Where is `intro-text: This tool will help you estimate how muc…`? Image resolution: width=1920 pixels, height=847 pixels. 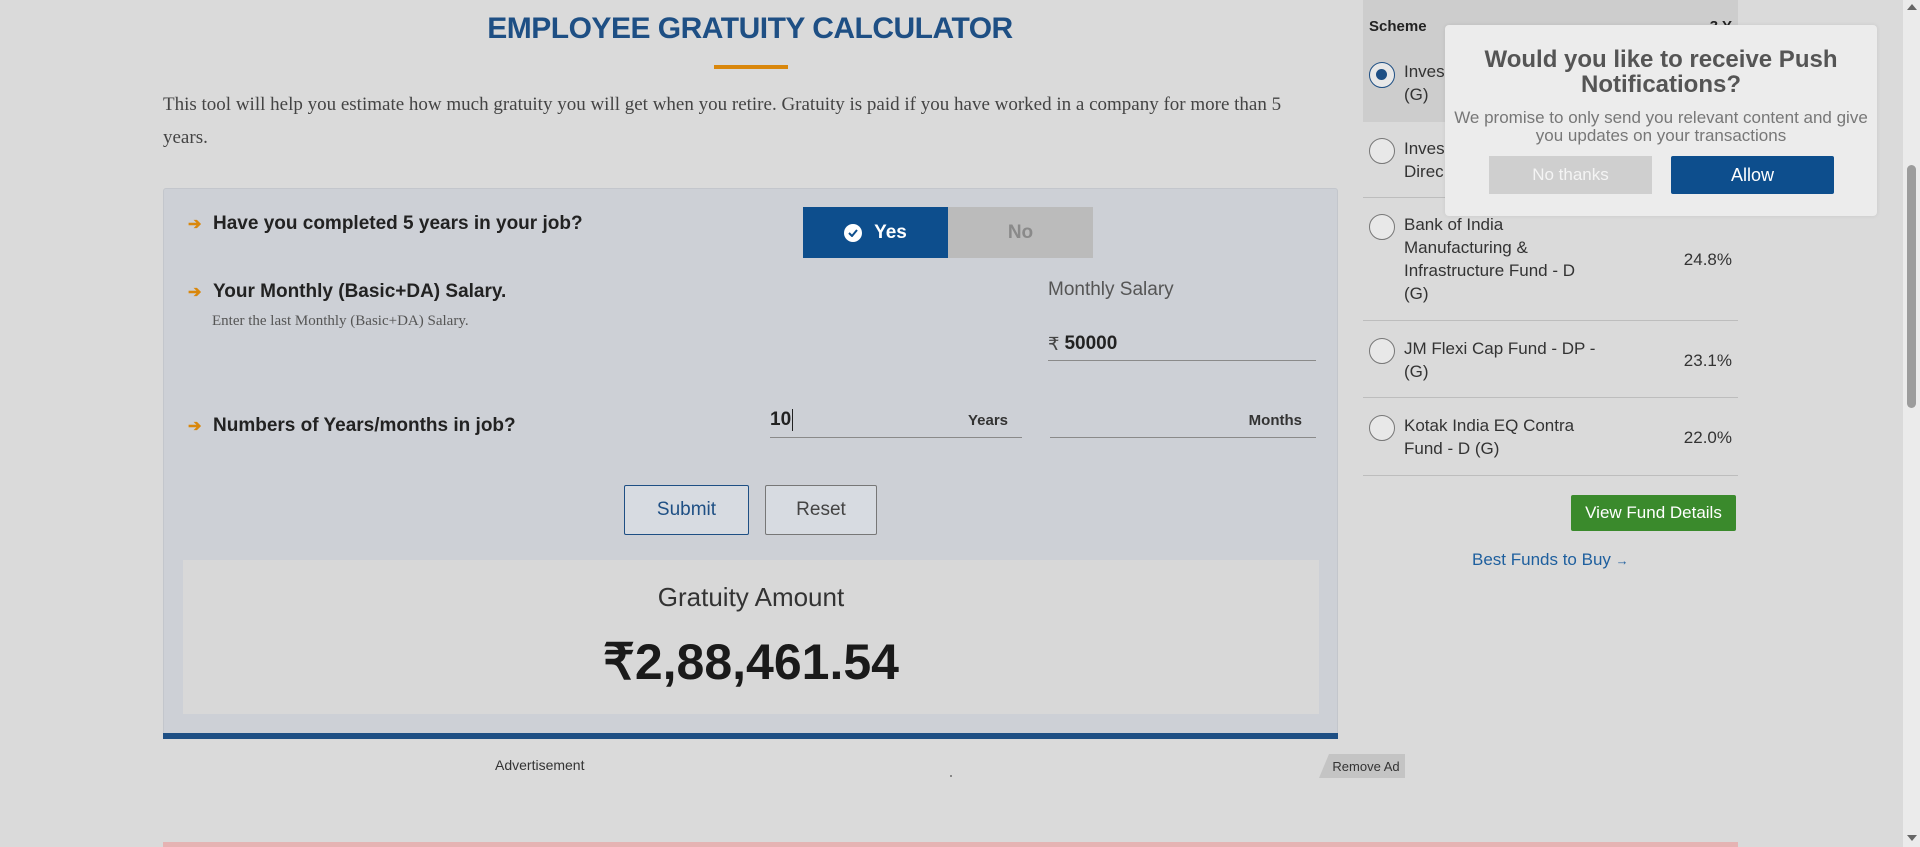 intro-text: This tool will help you estimate how muc… is located at coordinates (722, 121).